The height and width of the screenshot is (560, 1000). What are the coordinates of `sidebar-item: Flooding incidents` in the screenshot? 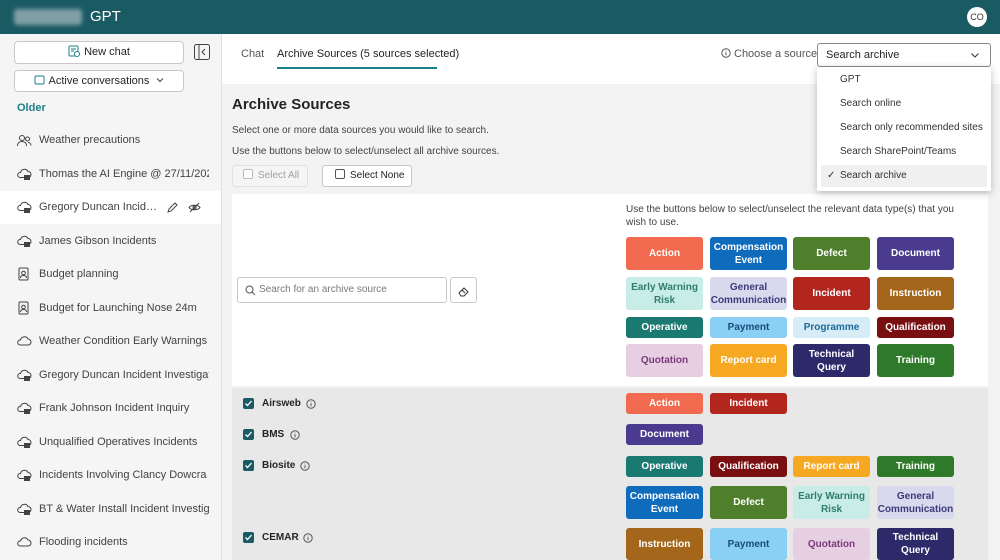 It's located at (110, 542).